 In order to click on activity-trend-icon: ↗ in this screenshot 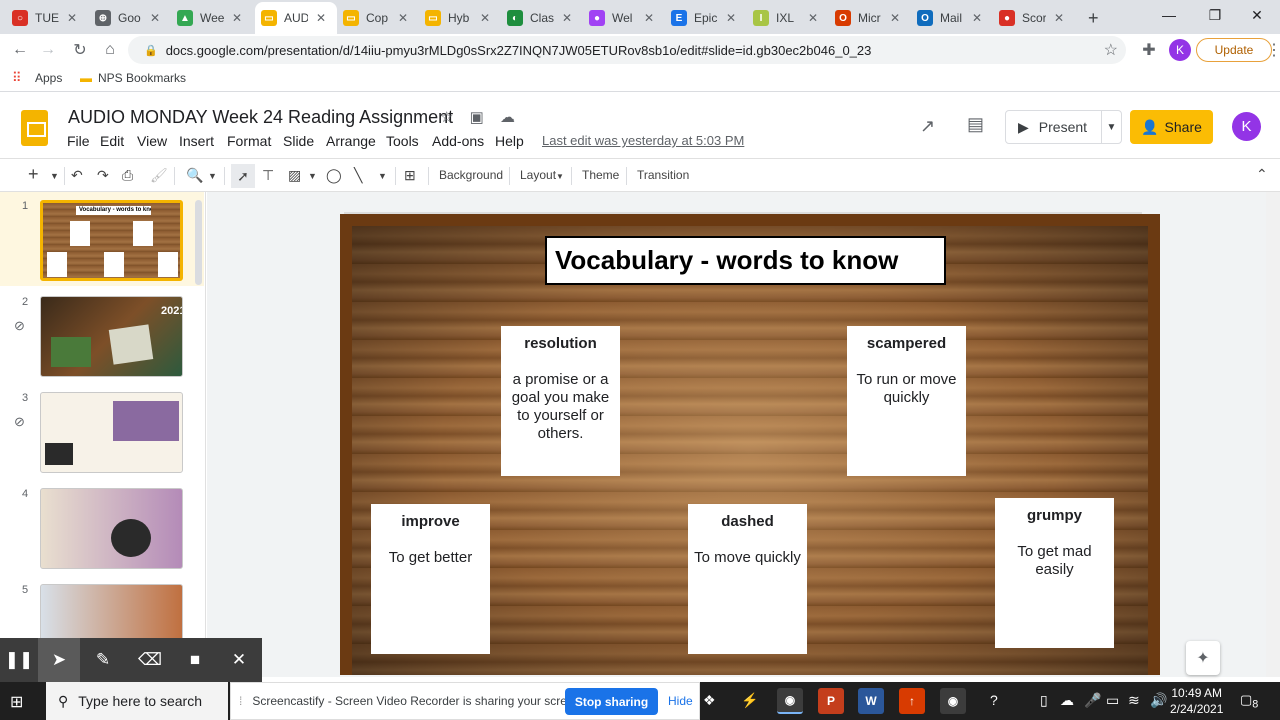, I will do `click(927, 126)`.